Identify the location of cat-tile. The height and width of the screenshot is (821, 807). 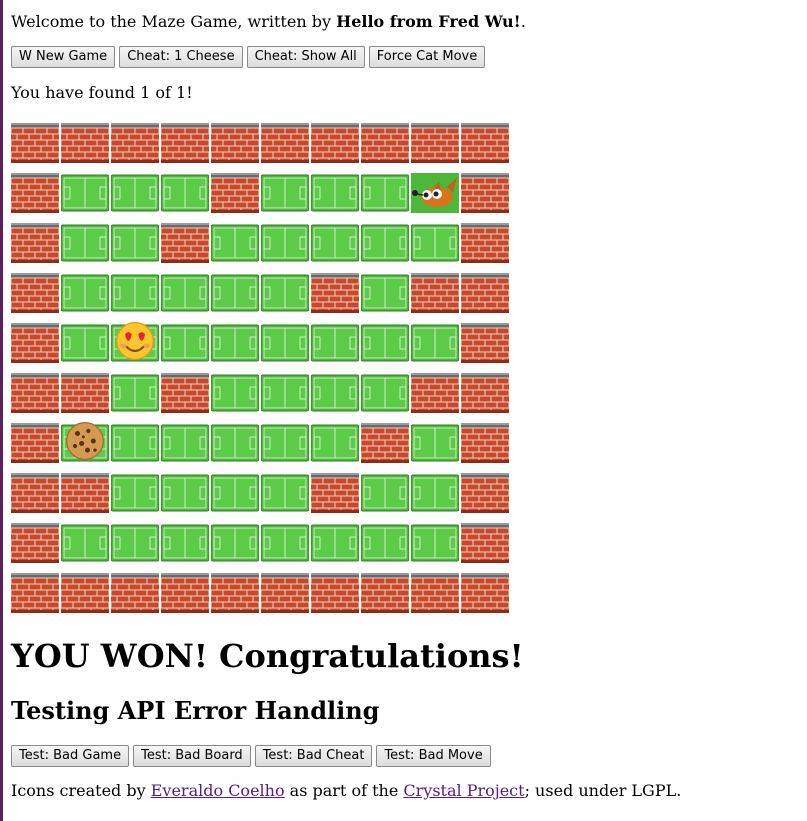
(435, 193).